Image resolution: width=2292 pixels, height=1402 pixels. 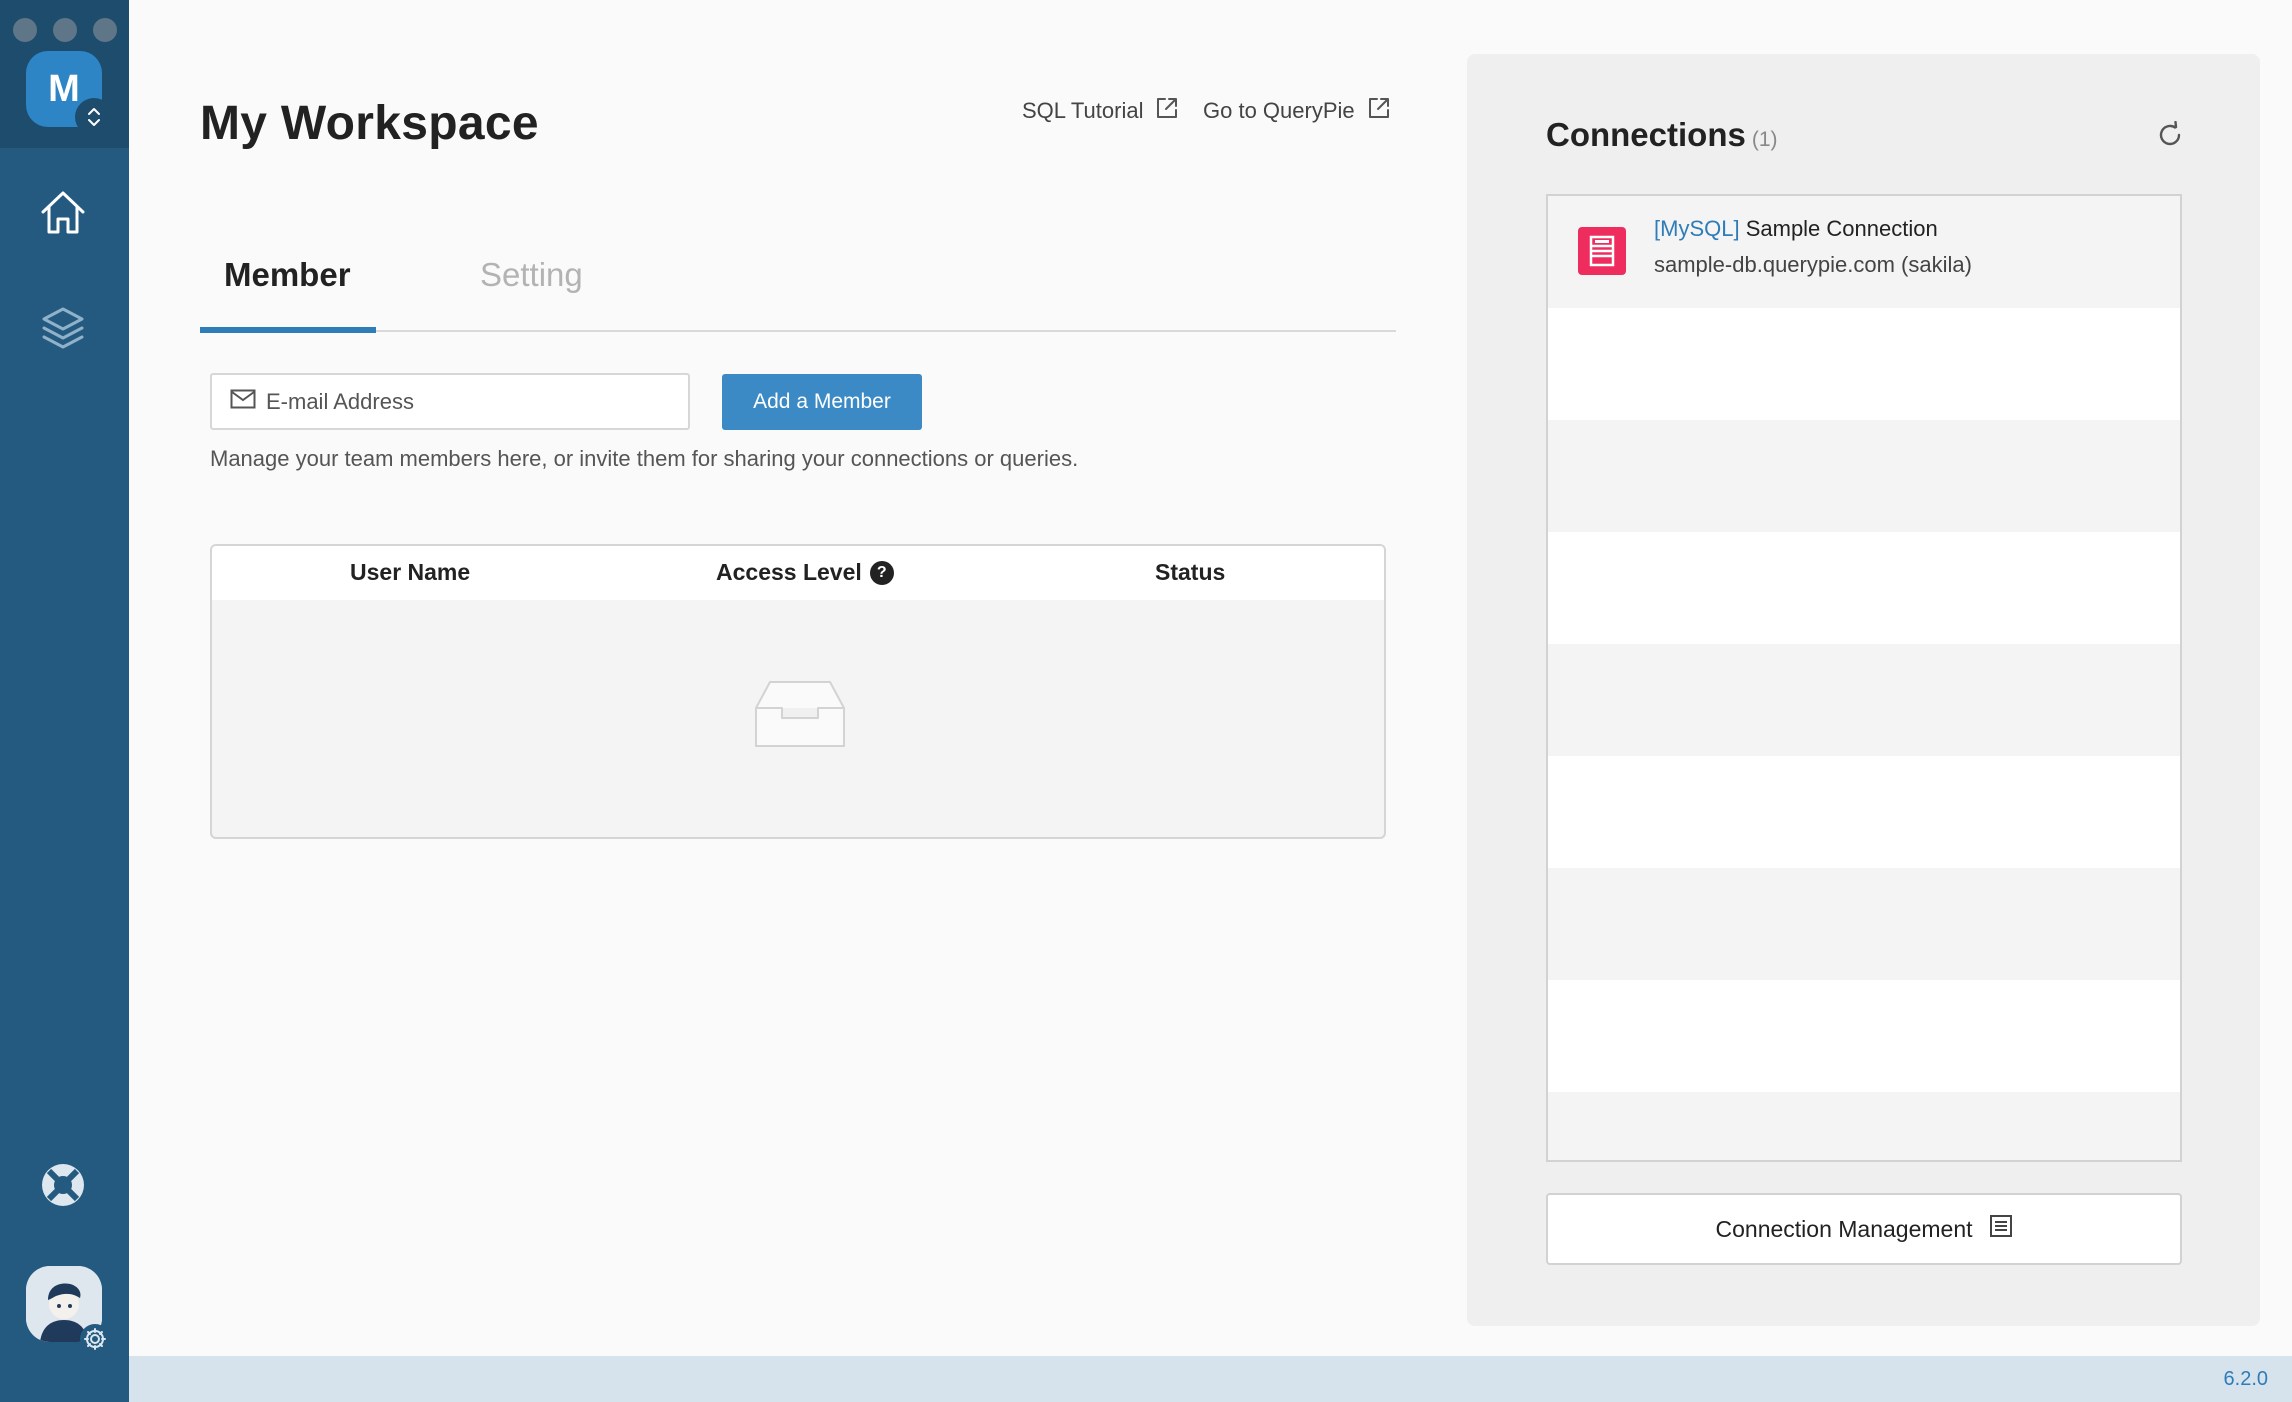 I want to click on workspace-switch-icon, so click(x=94, y=117).